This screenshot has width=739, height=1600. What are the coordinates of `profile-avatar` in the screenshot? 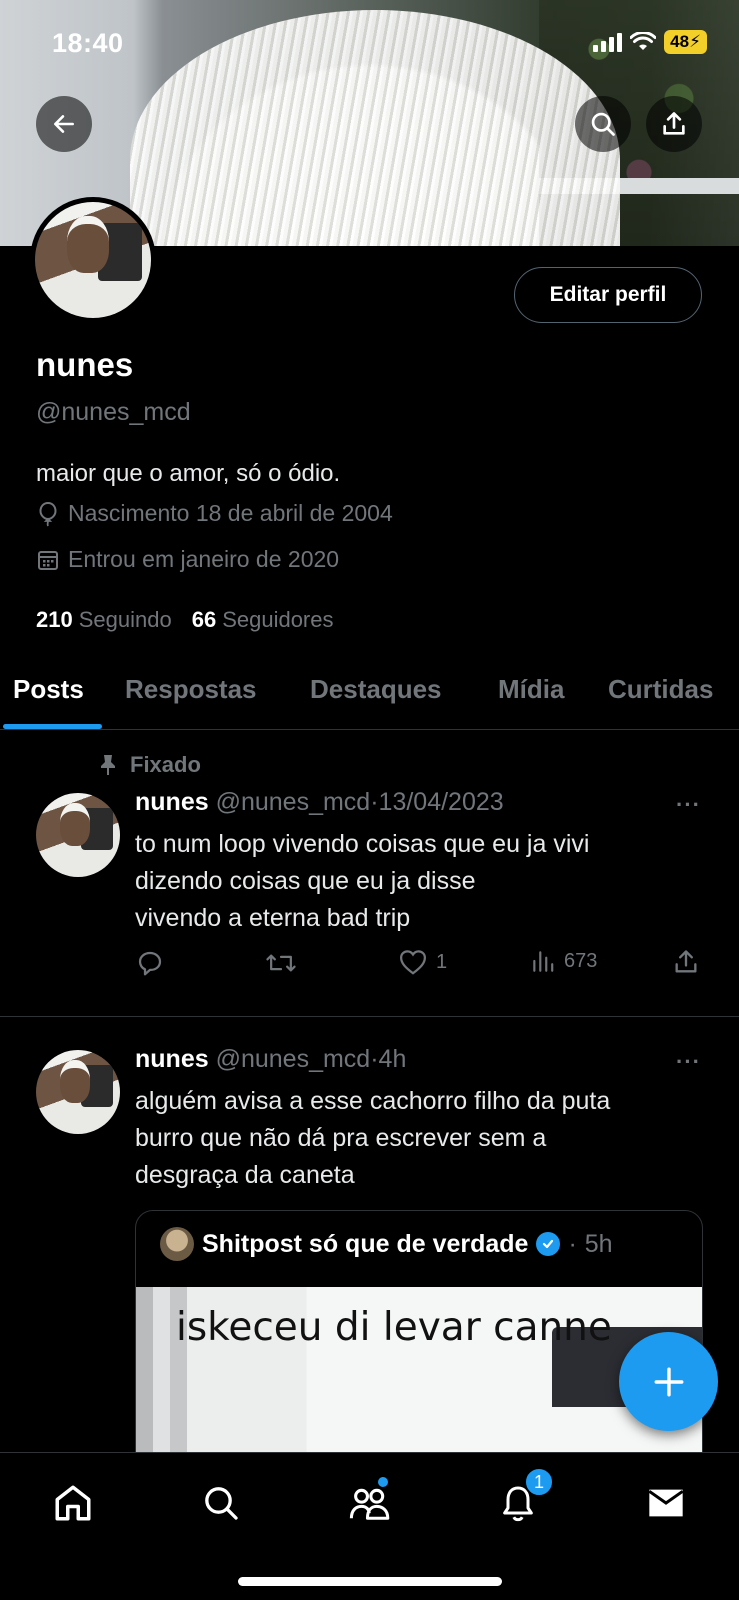 It's located at (93, 260).